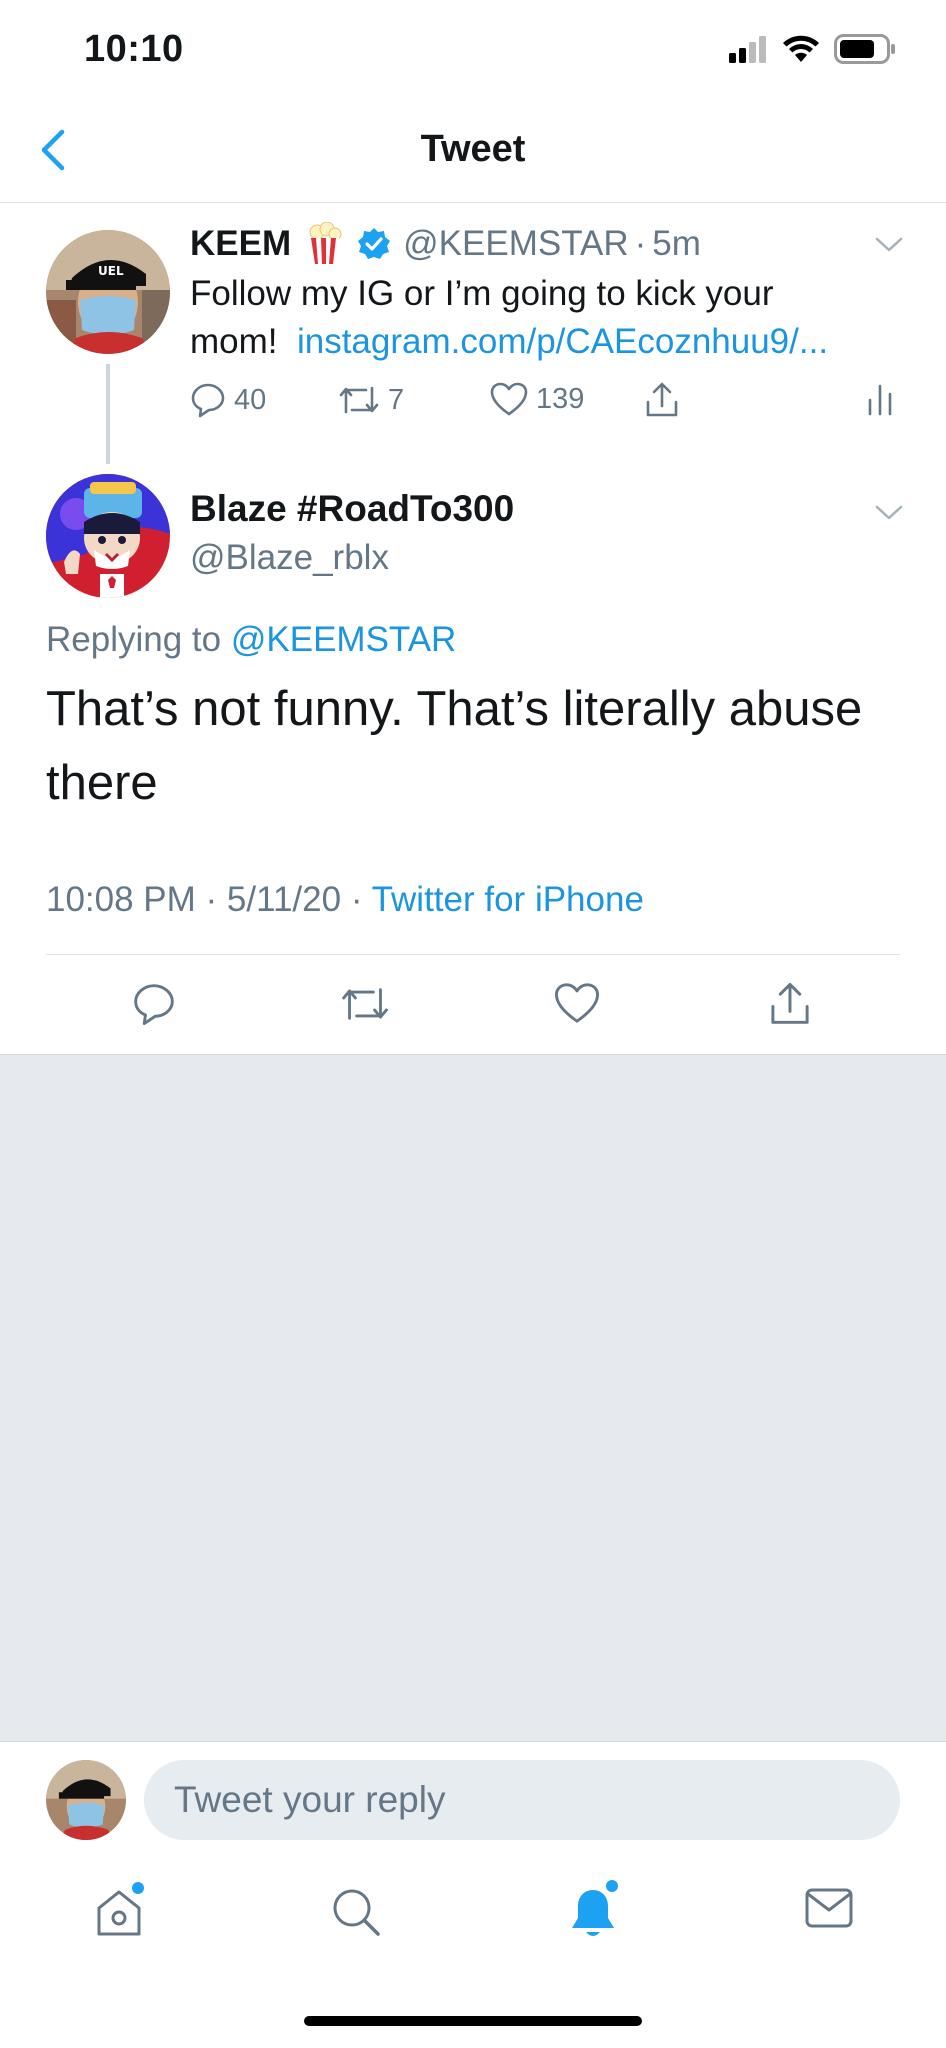  What do you see at coordinates (864, 49) in the screenshot?
I see `battery-icon` at bounding box center [864, 49].